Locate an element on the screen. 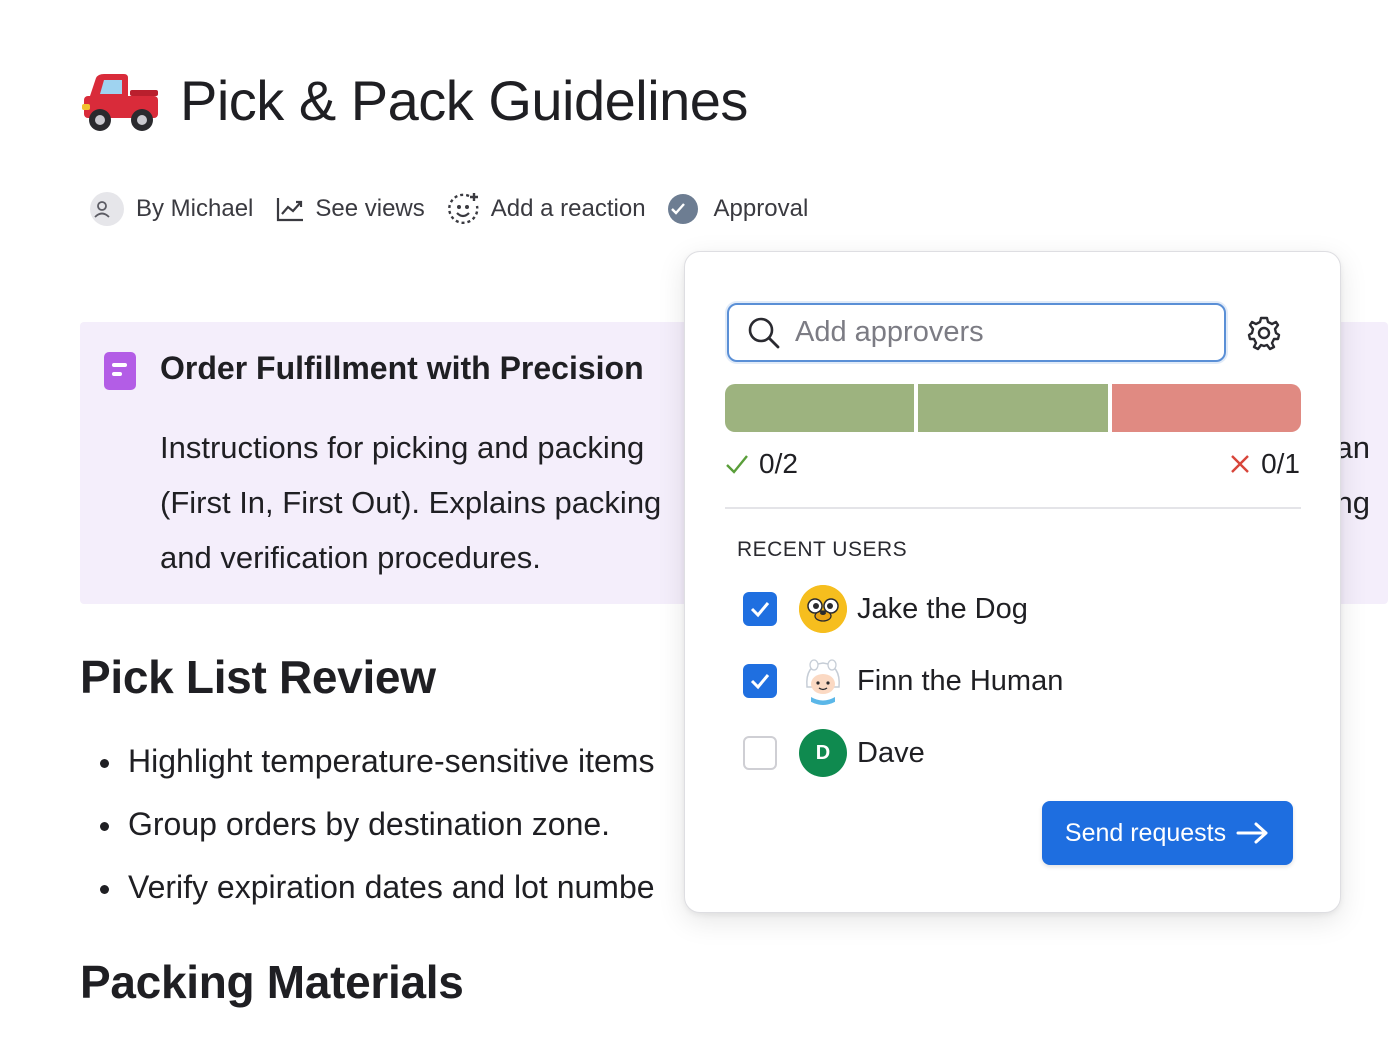  callout-line-3: and verification procedures. is located at coordinates (350, 557).